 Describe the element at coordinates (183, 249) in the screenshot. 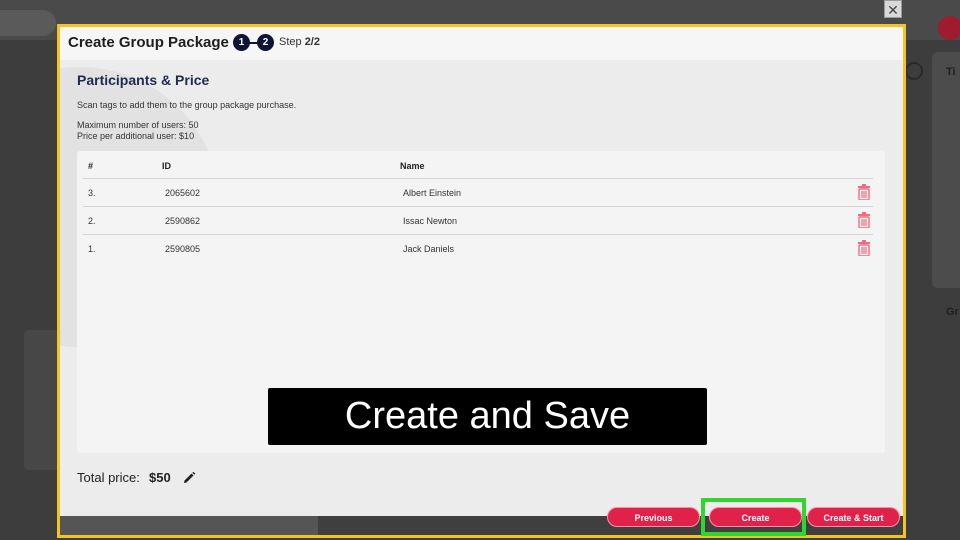

I see `row-id: 2590805` at that location.